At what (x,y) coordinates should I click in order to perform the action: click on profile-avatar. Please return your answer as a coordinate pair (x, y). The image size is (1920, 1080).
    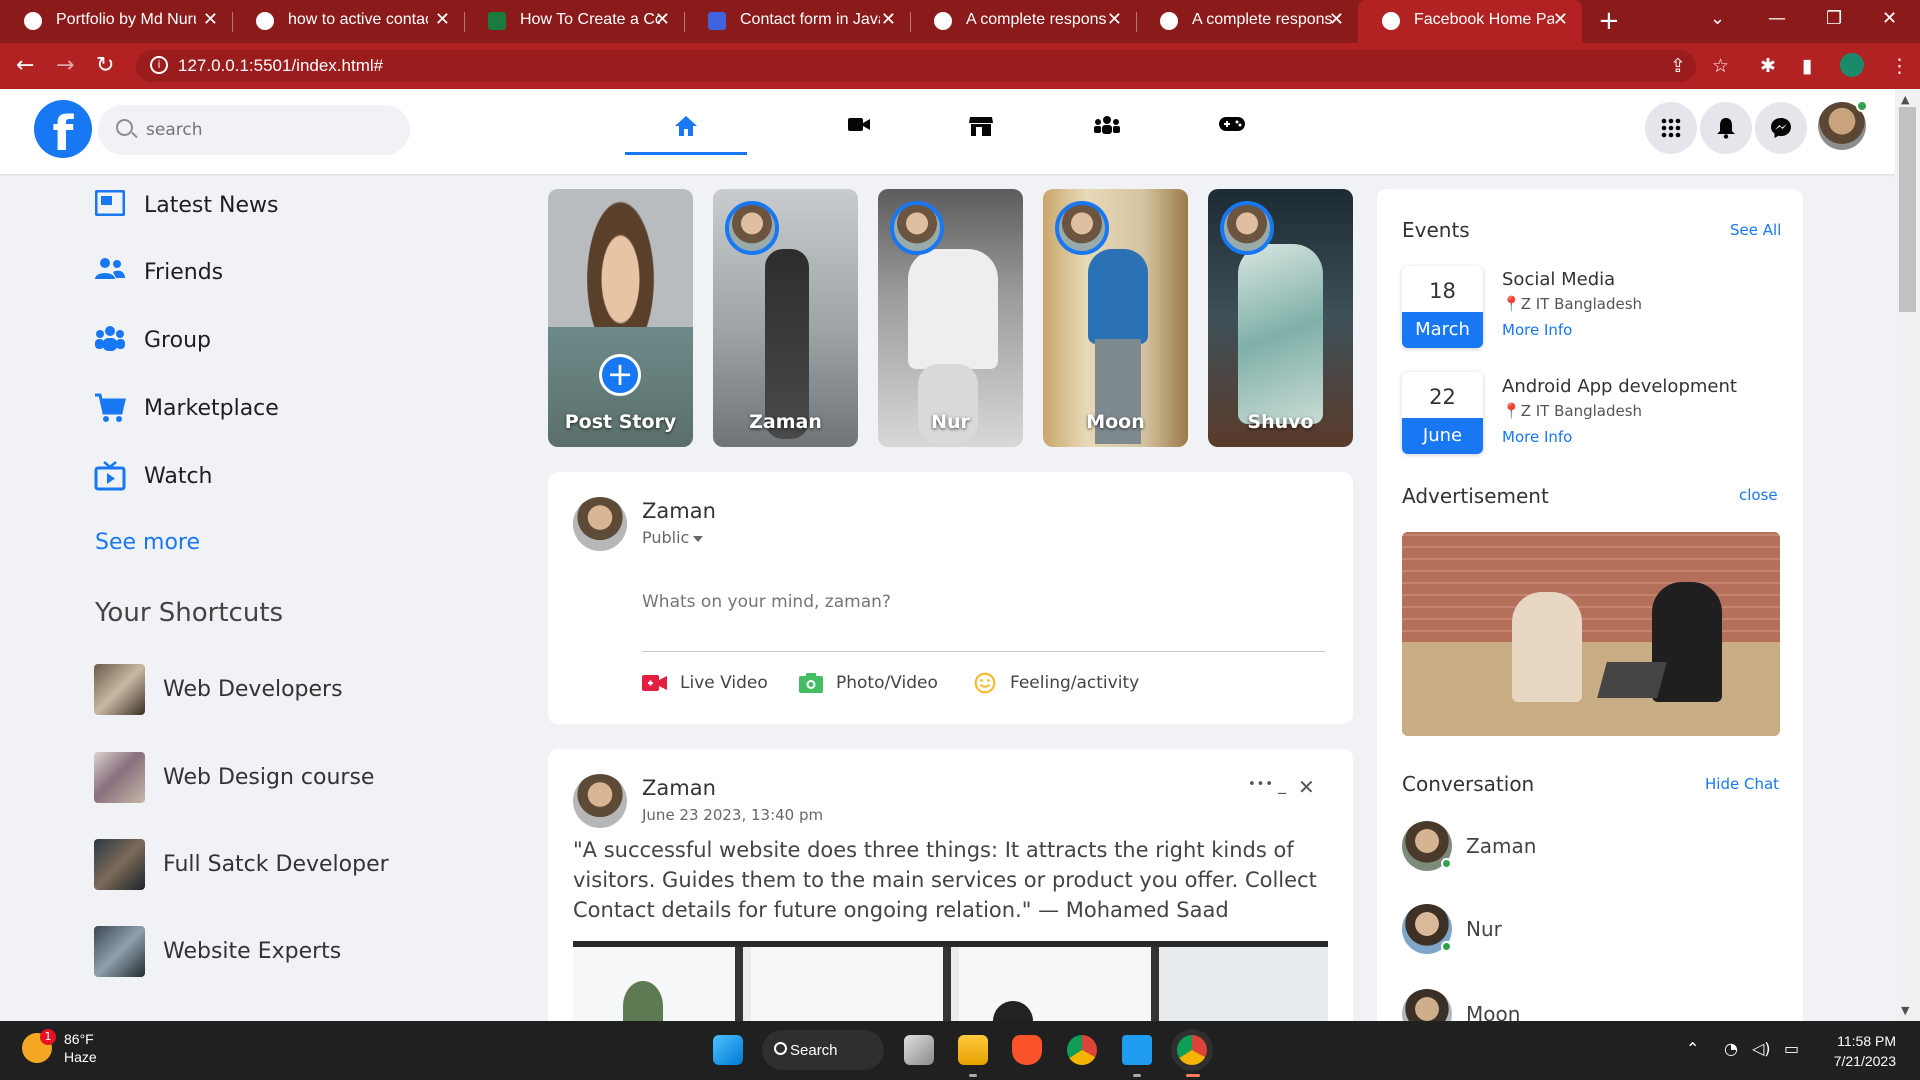
    Looking at the image, I should click on (1843, 125).